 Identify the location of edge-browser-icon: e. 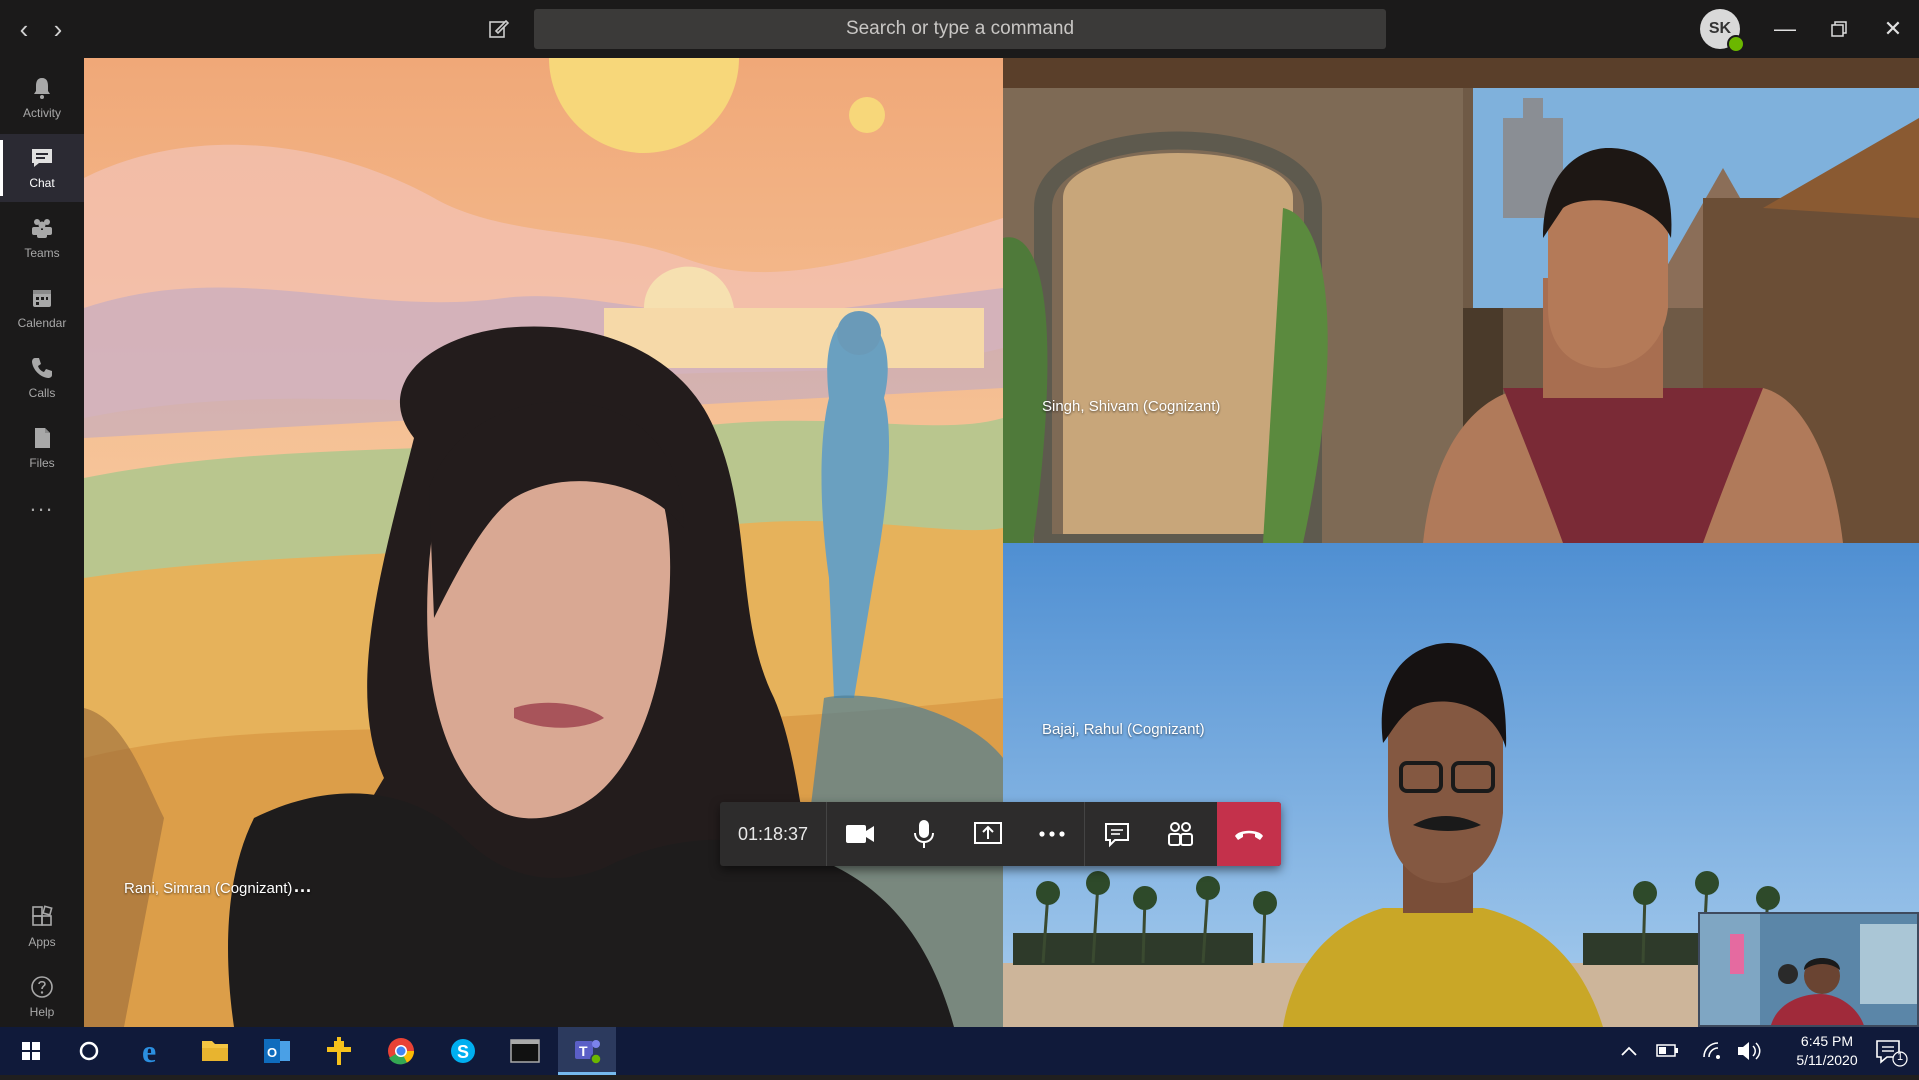
(153, 1051).